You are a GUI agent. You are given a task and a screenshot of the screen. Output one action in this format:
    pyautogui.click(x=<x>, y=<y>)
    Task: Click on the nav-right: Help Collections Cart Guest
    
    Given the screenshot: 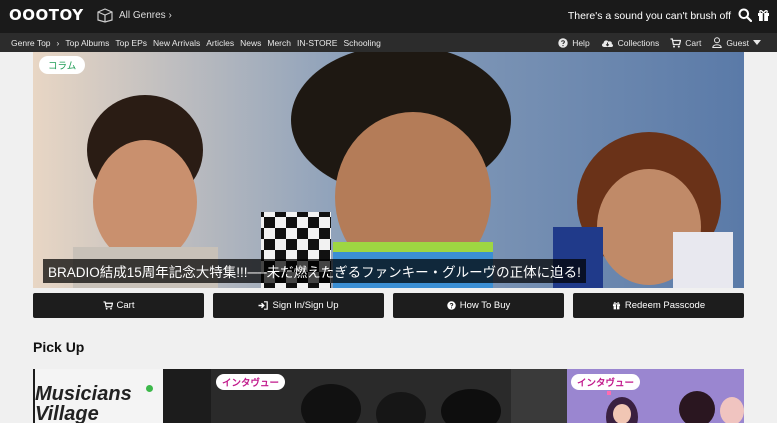 What is the action you would take?
    pyautogui.click(x=659, y=42)
    